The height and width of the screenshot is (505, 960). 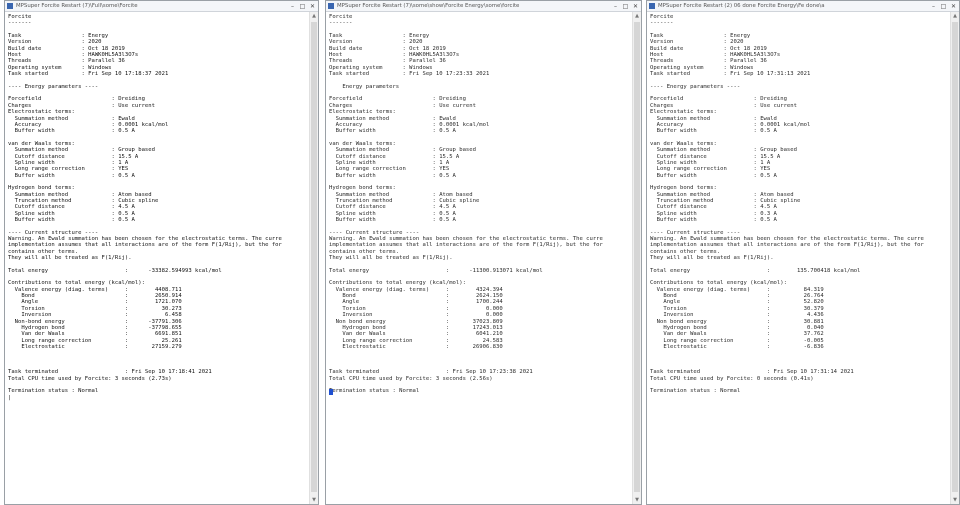 What do you see at coordinates (331, 392) in the screenshot?
I see `text-cursor` at bounding box center [331, 392].